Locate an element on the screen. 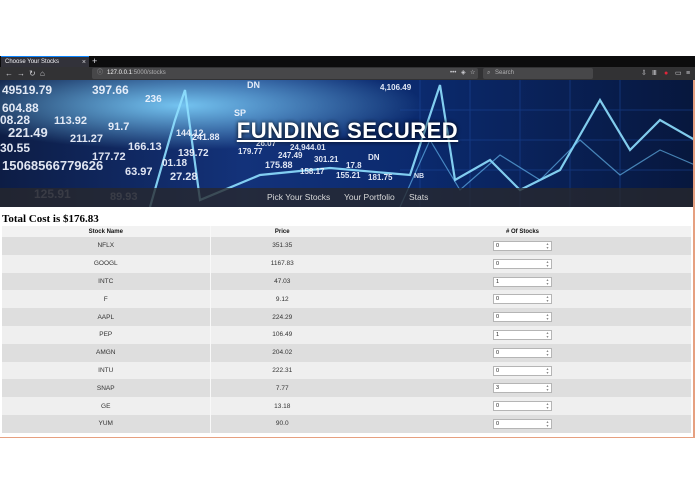  browser-tab: Choose Your Stocks × is located at coordinates (45, 61).